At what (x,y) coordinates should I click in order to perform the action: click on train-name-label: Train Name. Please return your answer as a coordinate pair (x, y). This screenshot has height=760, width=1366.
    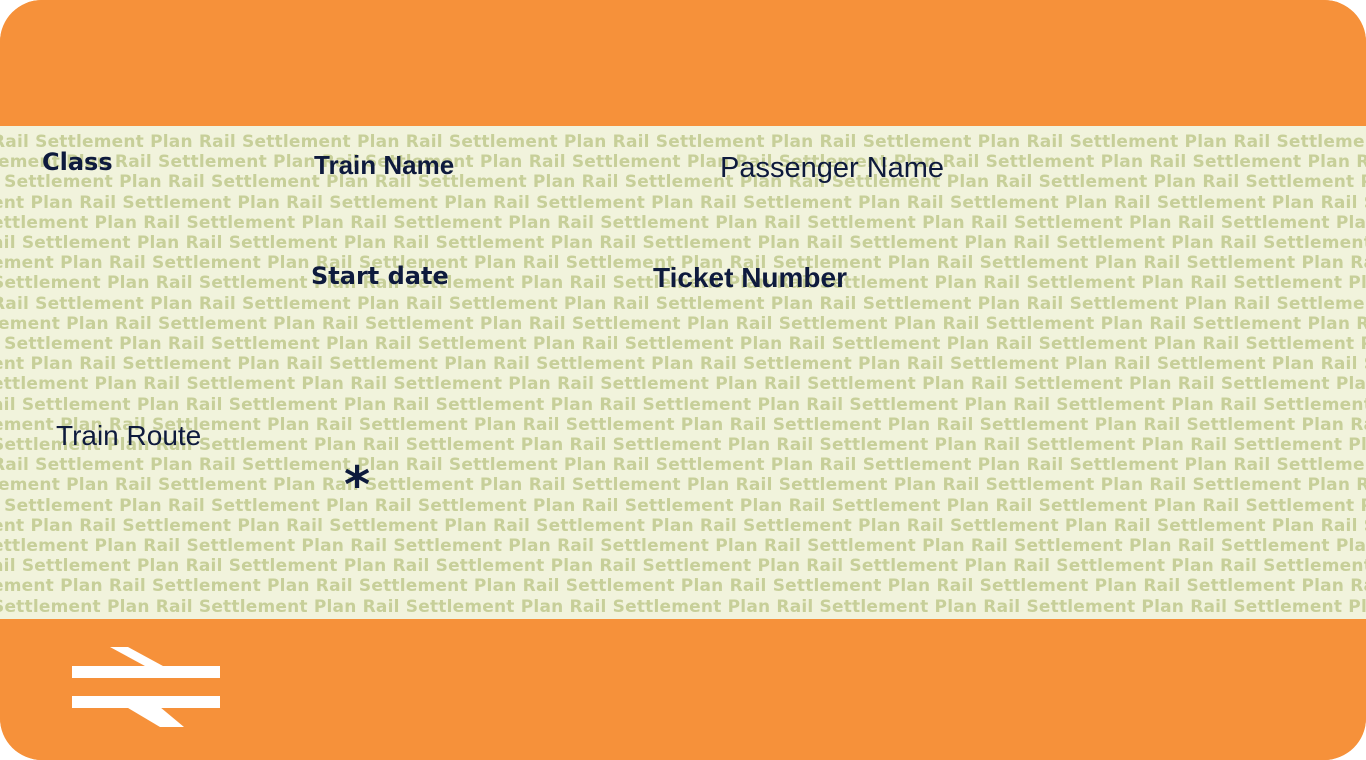
    Looking at the image, I should click on (384, 165).